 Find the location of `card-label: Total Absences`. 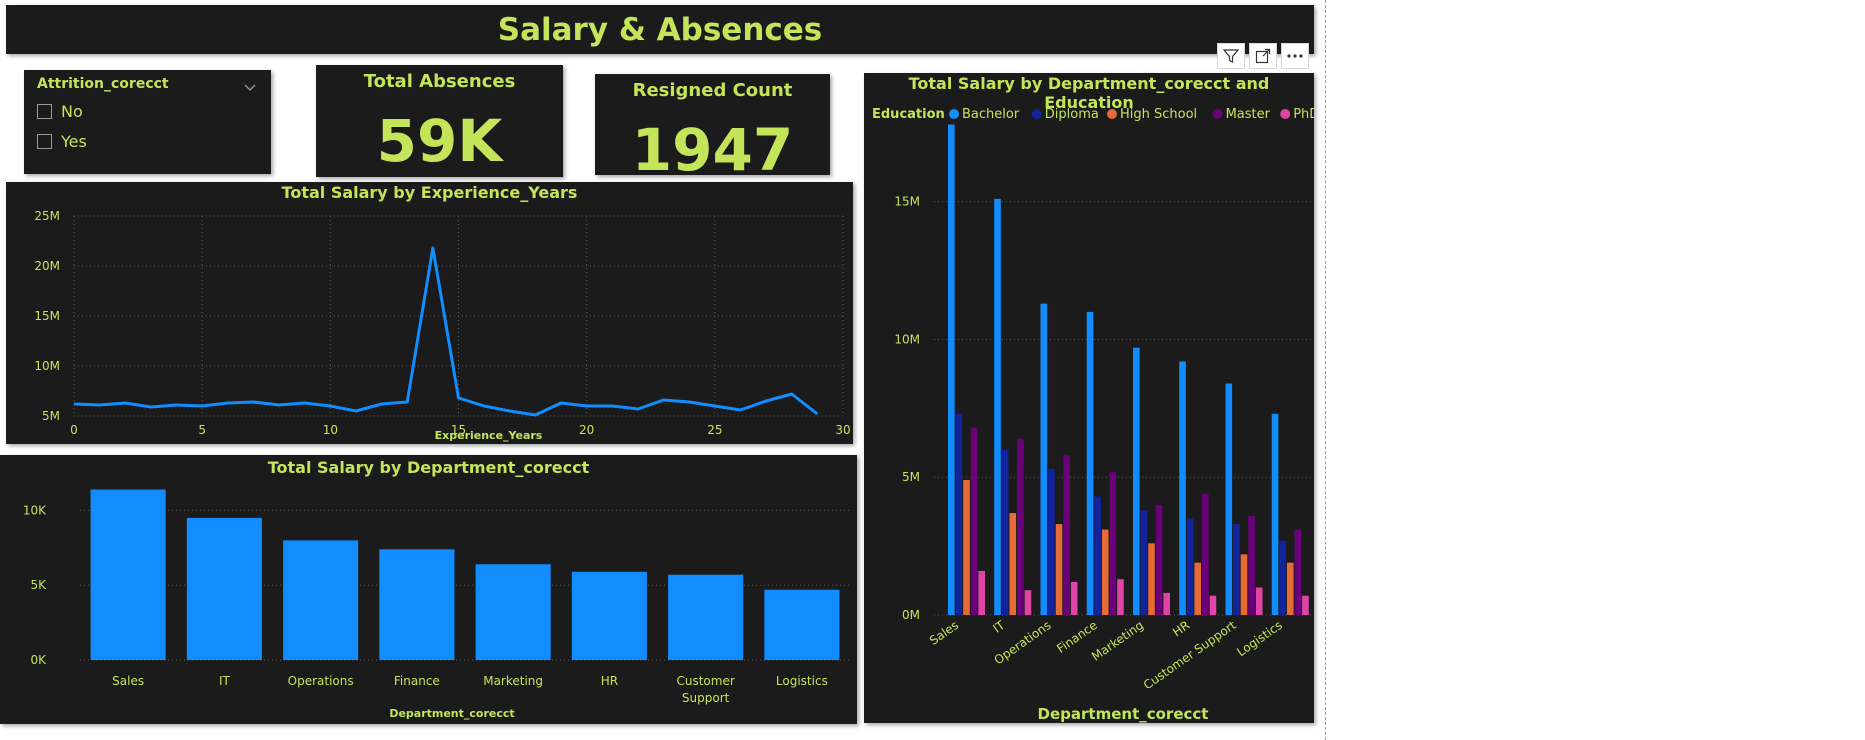

card-label: Total Absences is located at coordinates (439, 81).